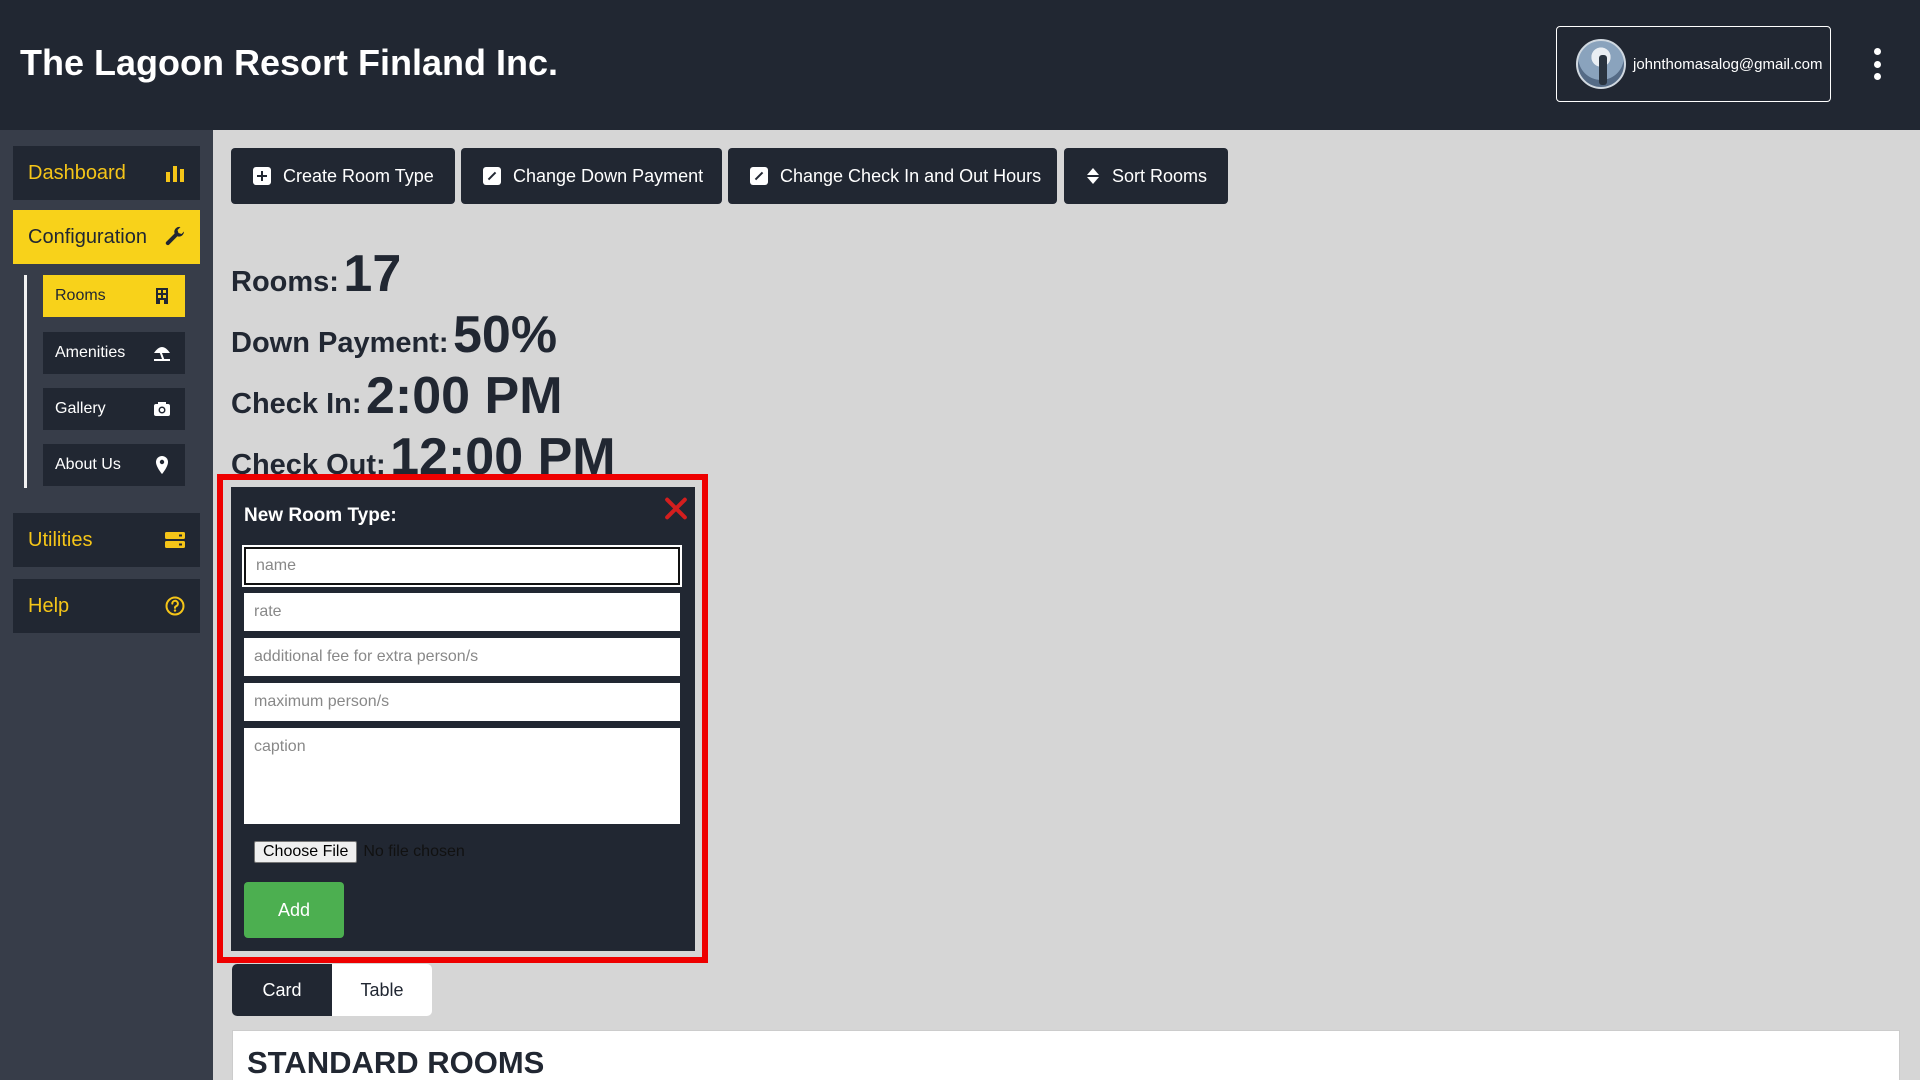  I want to click on sidebar-item-configuration: Configuration, so click(106, 237).